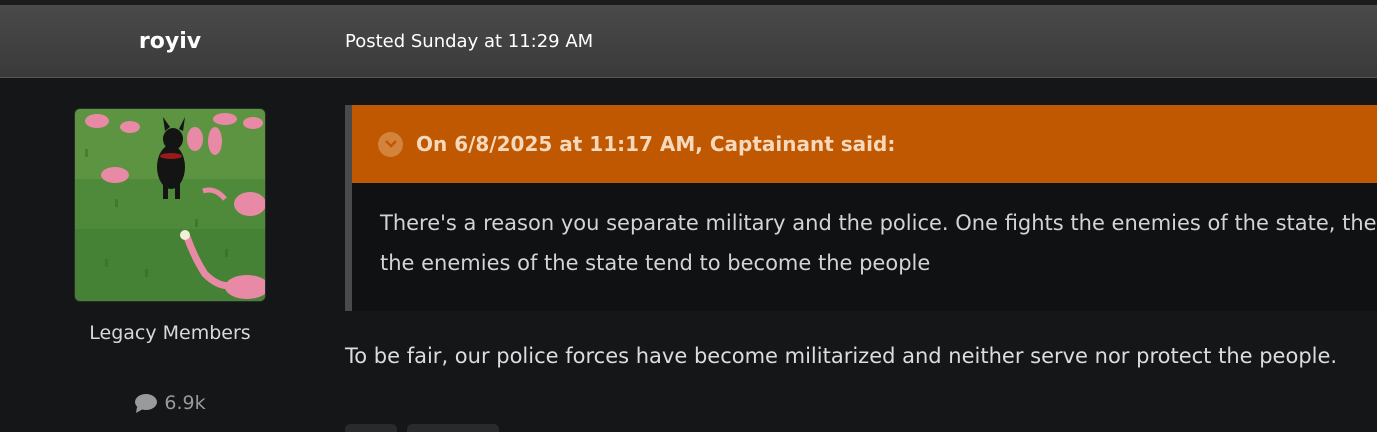  I want to click on post-date-link: Posted Sunday at 11:29 AM, so click(469, 41).